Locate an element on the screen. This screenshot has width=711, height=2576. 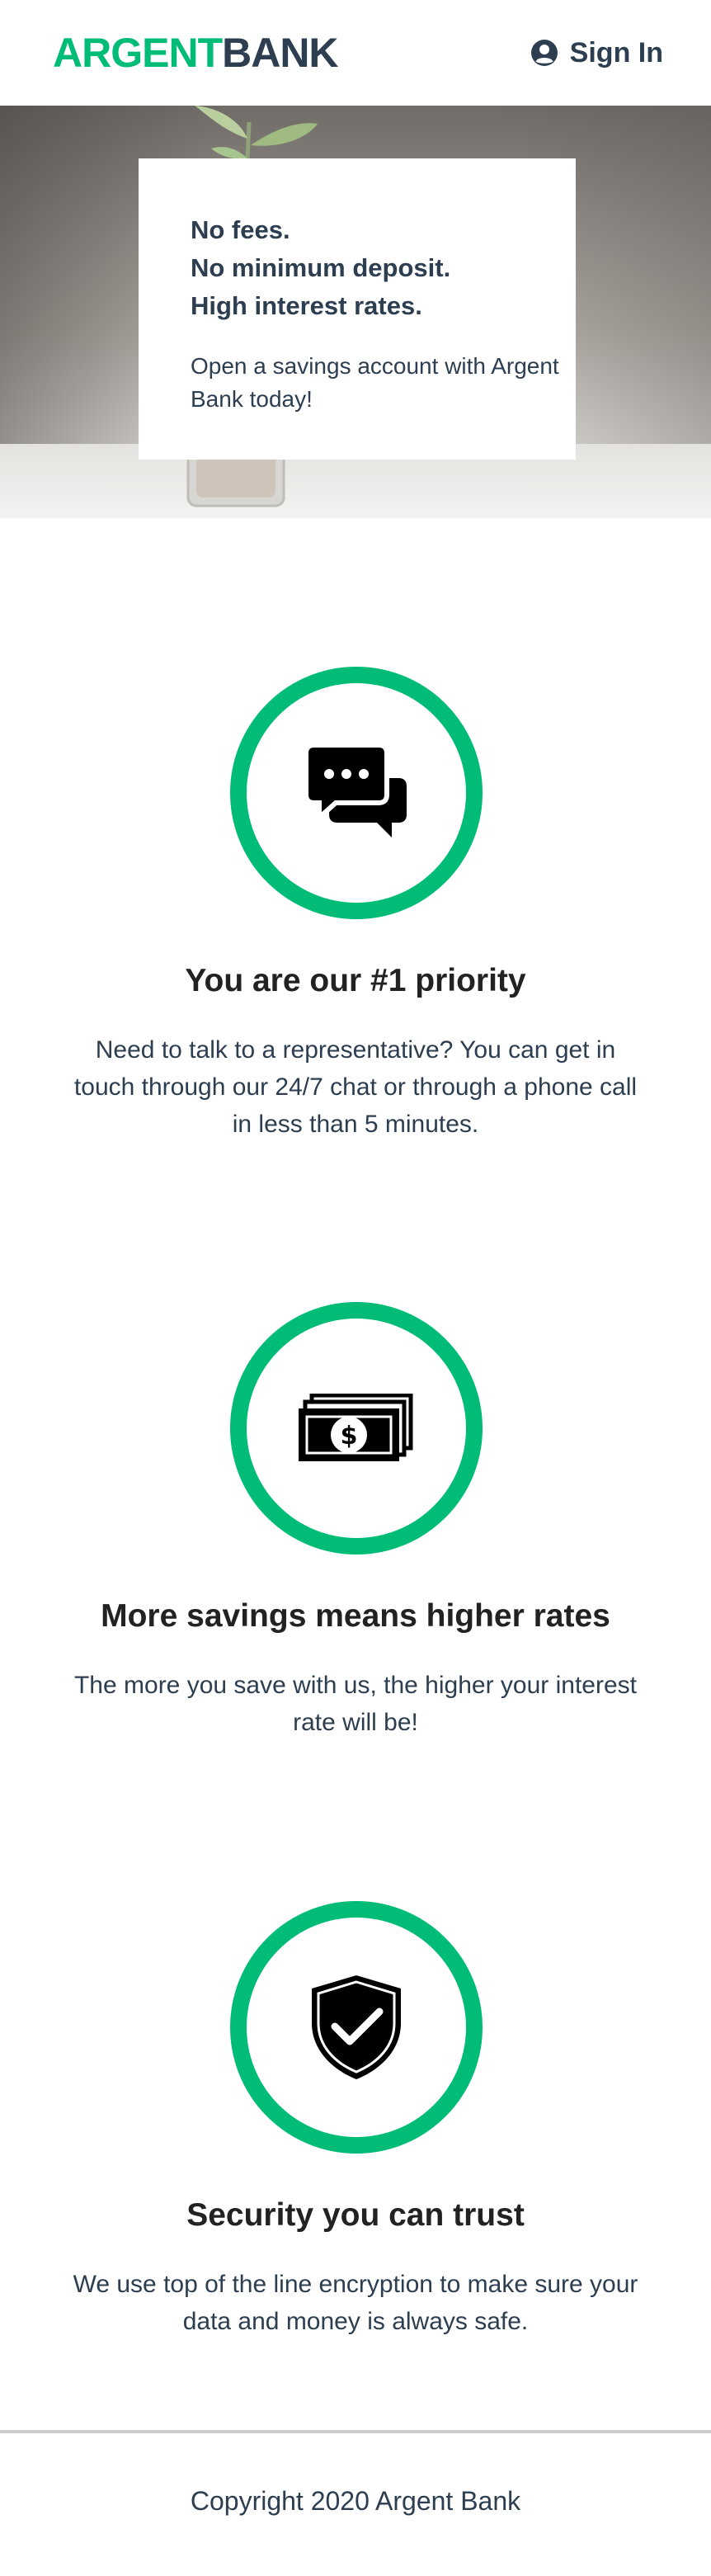
feature-title: Security you can trust is located at coordinates (355, 2215).